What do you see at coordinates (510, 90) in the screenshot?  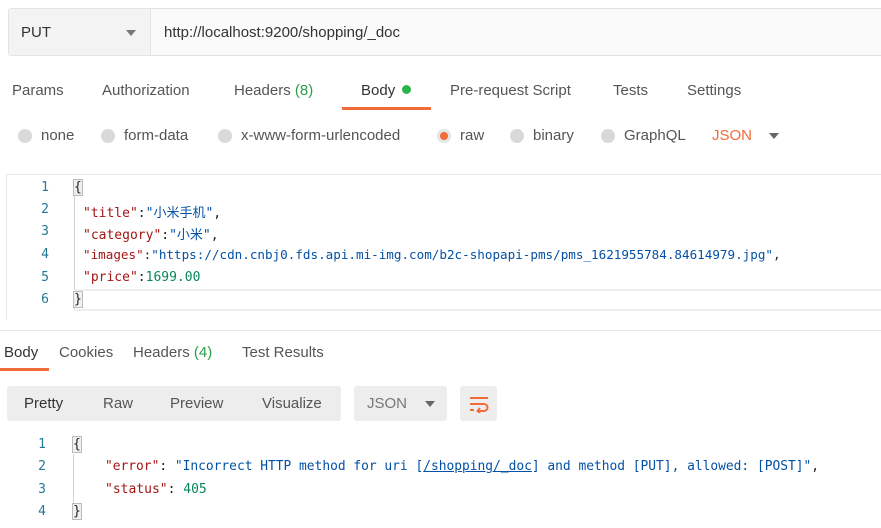 I see `tab-pre-request-script: Pre-request Script` at bounding box center [510, 90].